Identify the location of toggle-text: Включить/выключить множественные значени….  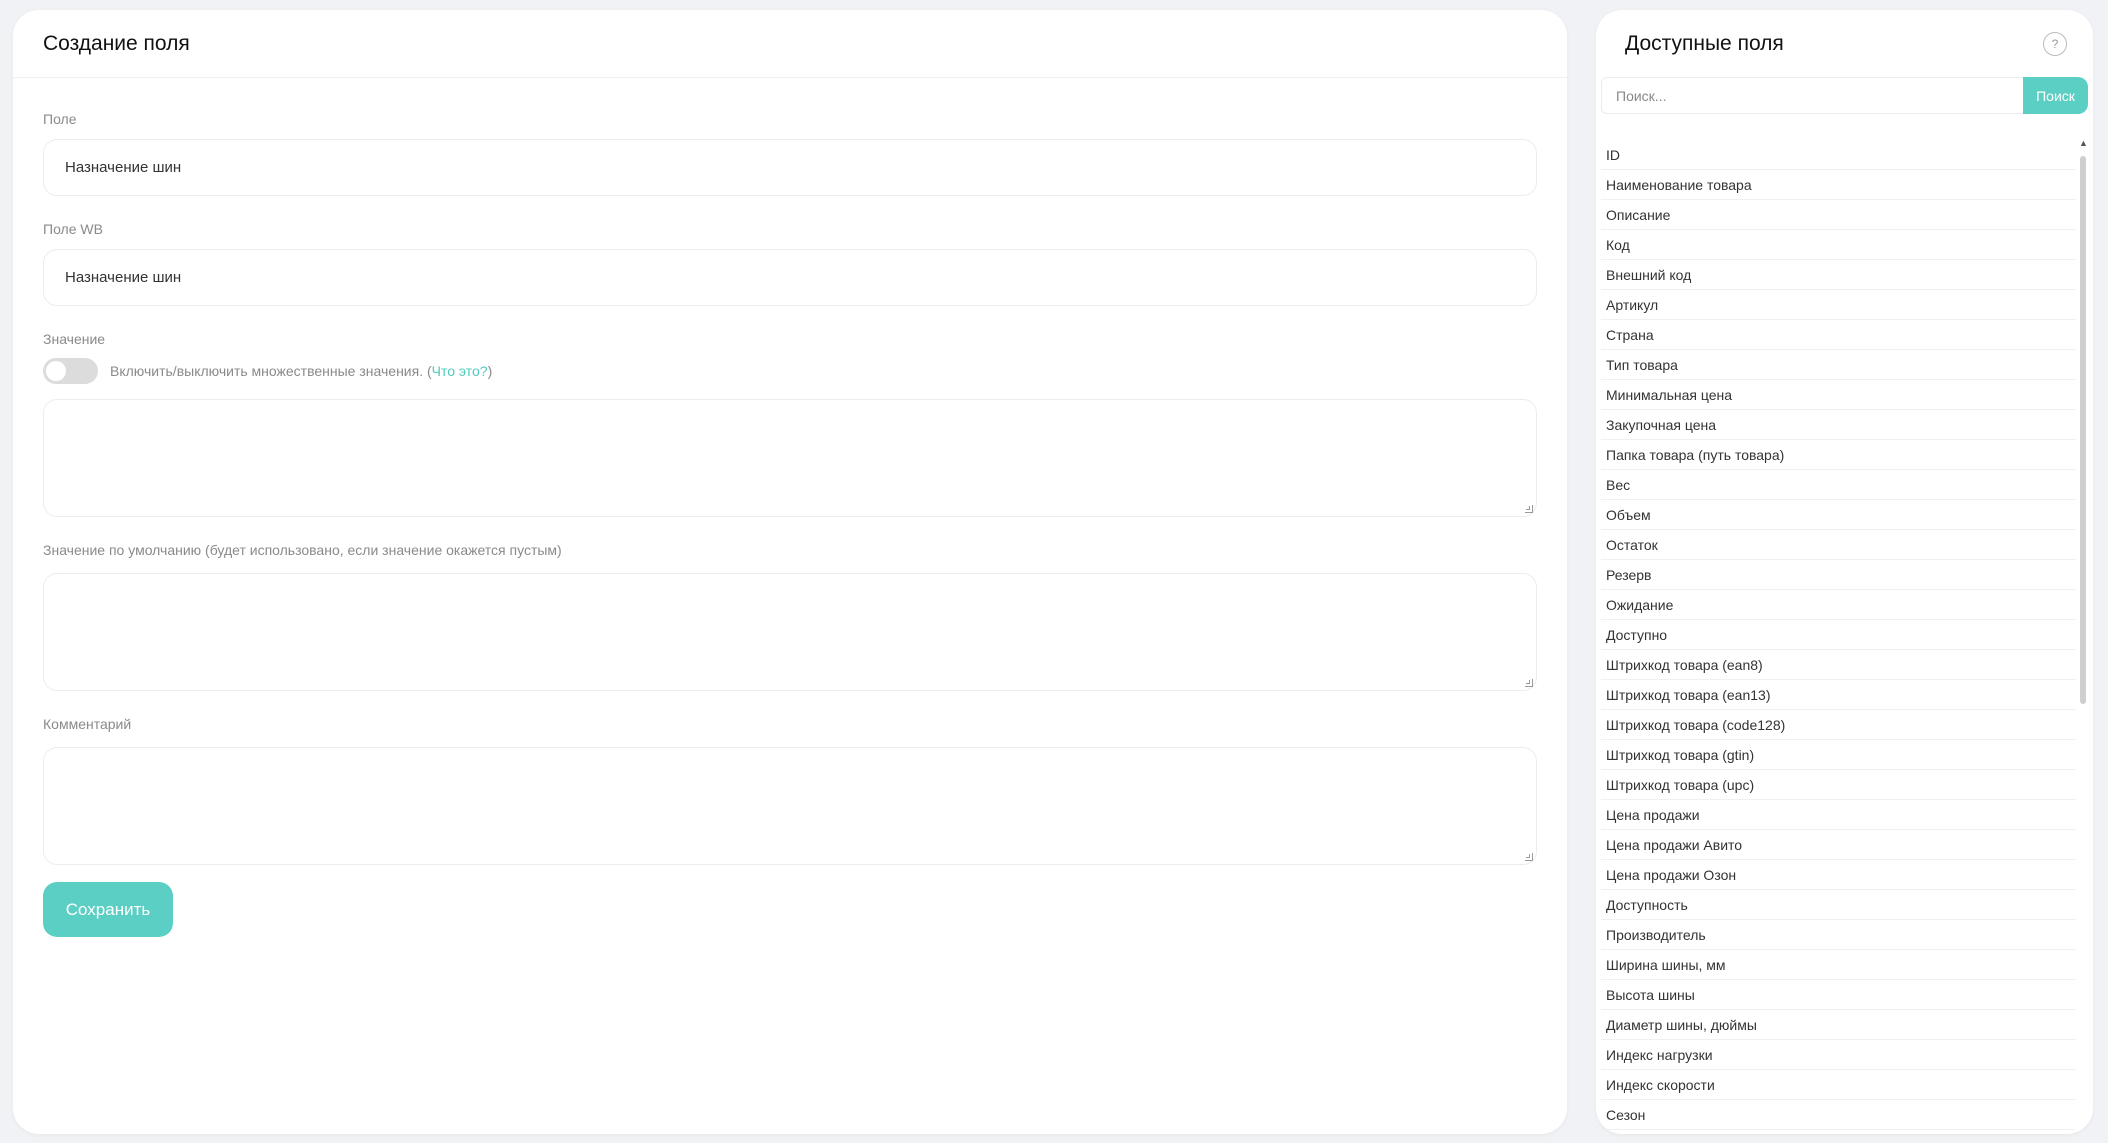
(271, 371).